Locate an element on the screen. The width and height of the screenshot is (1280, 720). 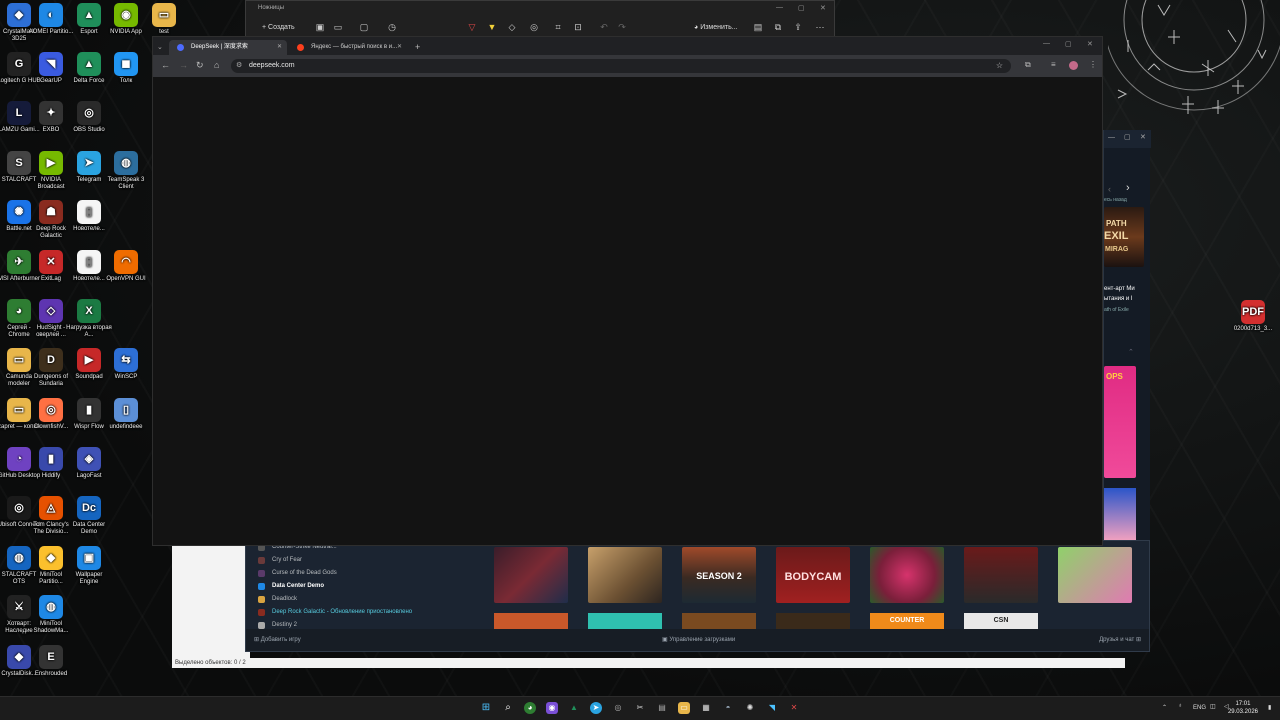
reload-icon: ↻ is located at coordinates (200, 65).